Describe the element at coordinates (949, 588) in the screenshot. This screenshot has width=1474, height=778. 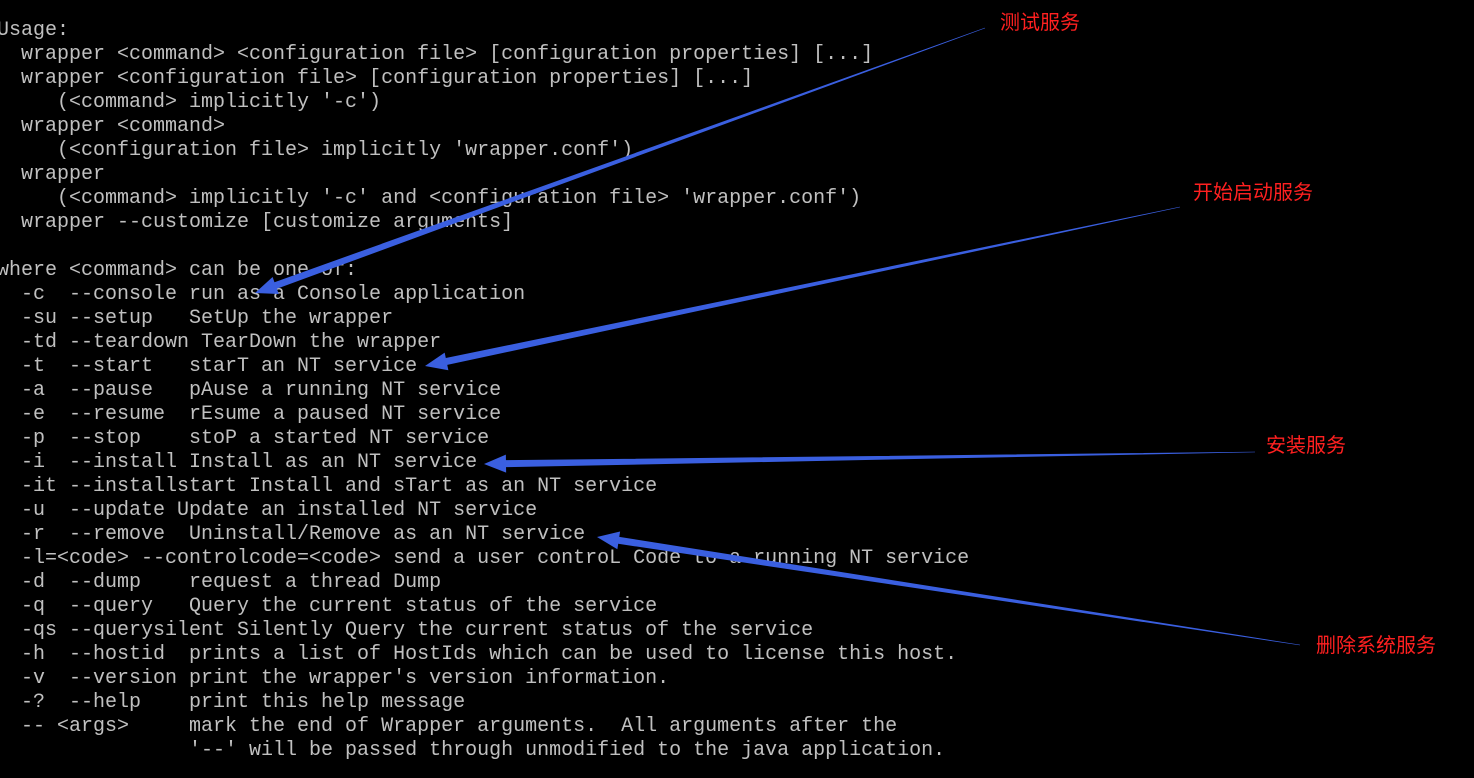
I see `arrow-remove-service` at that location.